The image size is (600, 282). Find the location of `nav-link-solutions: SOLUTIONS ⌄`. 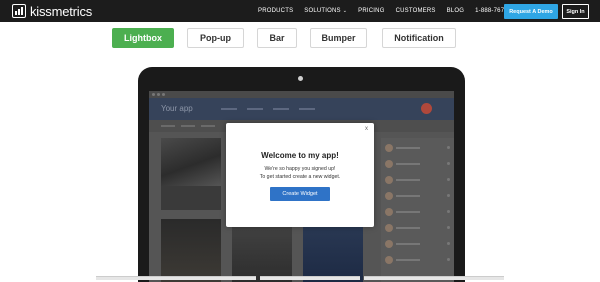

nav-link-solutions: SOLUTIONS ⌄ is located at coordinates (325, 11).